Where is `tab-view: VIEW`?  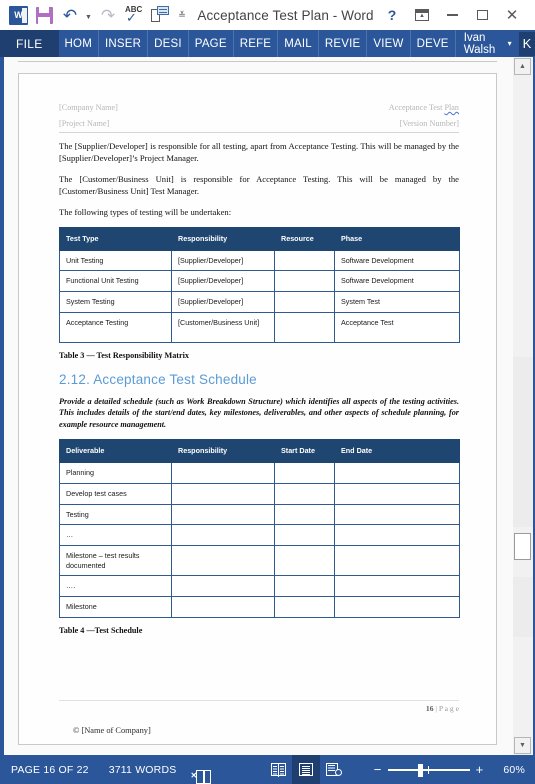 tab-view: VIEW is located at coordinates (389, 43).